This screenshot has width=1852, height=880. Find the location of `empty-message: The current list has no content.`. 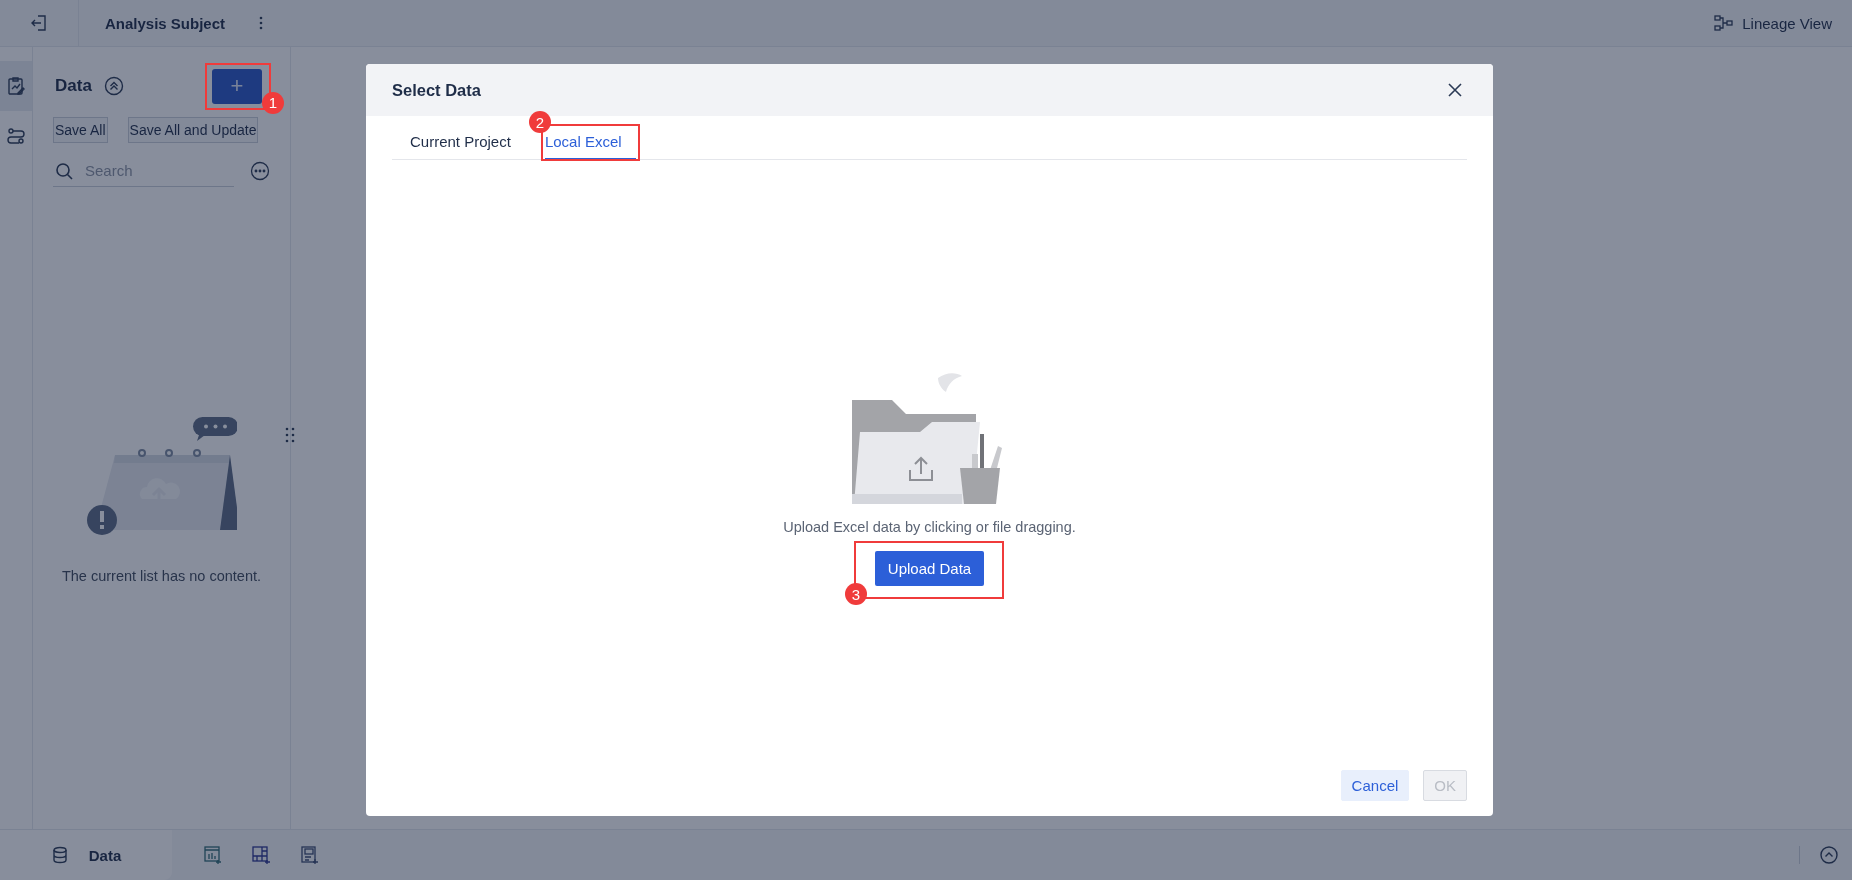

empty-message: The current list has no content. is located at coordinates (161, 576).